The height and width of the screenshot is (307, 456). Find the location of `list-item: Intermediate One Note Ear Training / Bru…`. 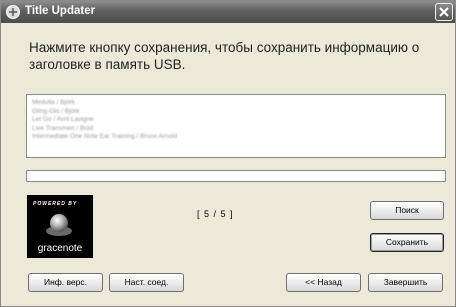

list-item: Intermediate One Note Ear Training / Bru… is located at coordinates (236, 137).